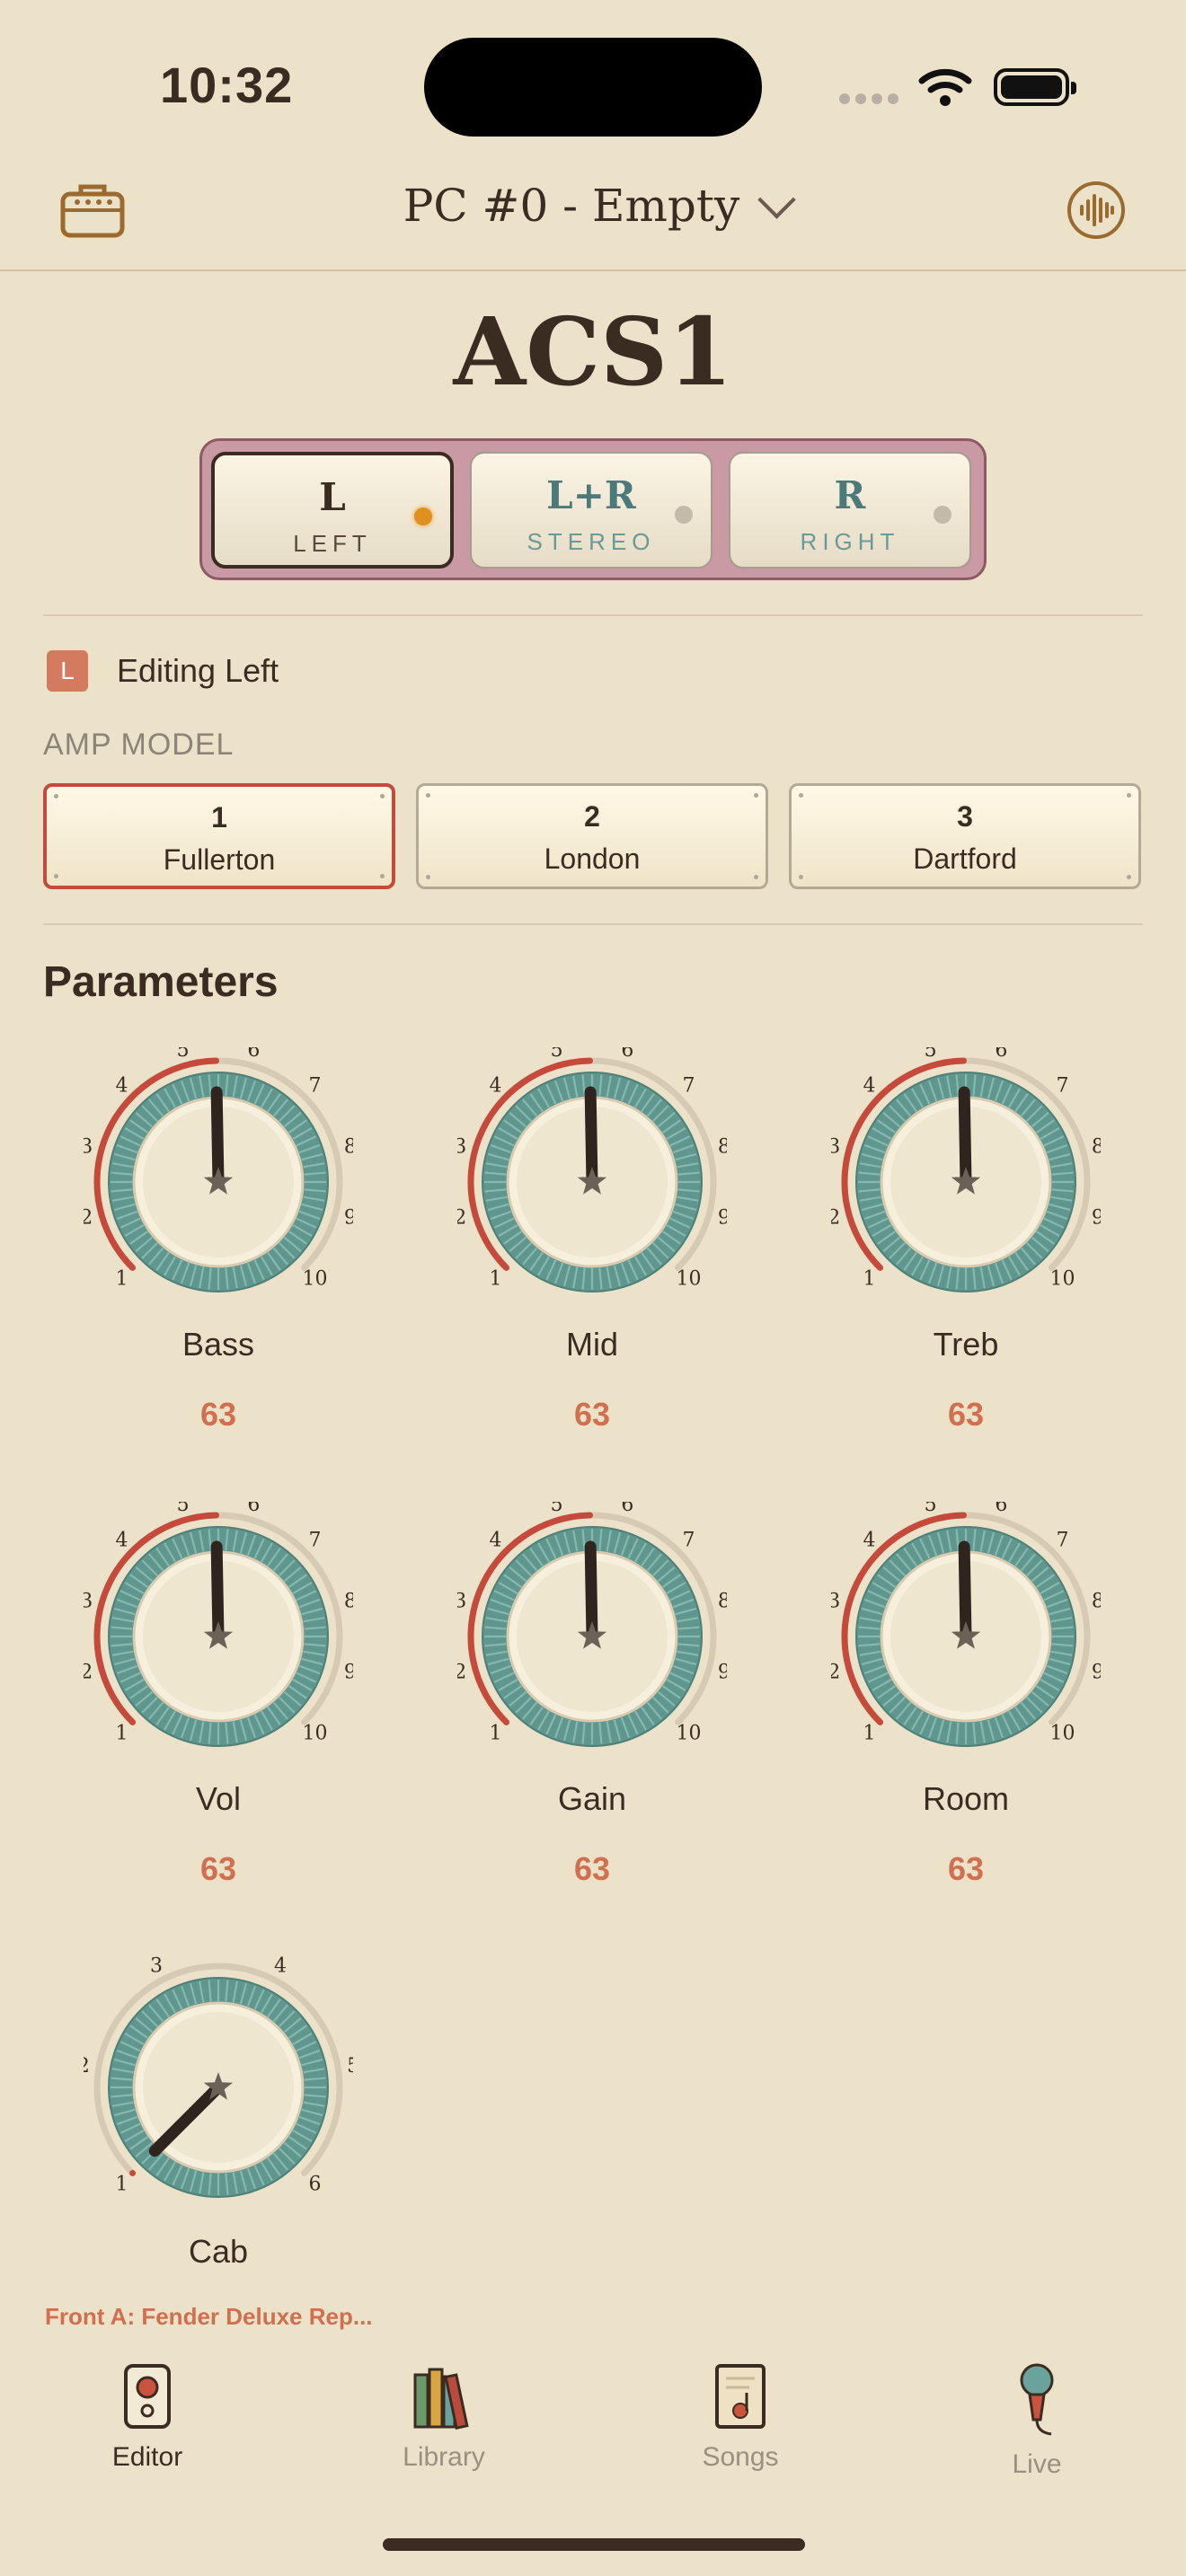 The width and height of the screenshot is (1186, 2576). I want to click on audio-waveform-icon, so click(1096, 210).